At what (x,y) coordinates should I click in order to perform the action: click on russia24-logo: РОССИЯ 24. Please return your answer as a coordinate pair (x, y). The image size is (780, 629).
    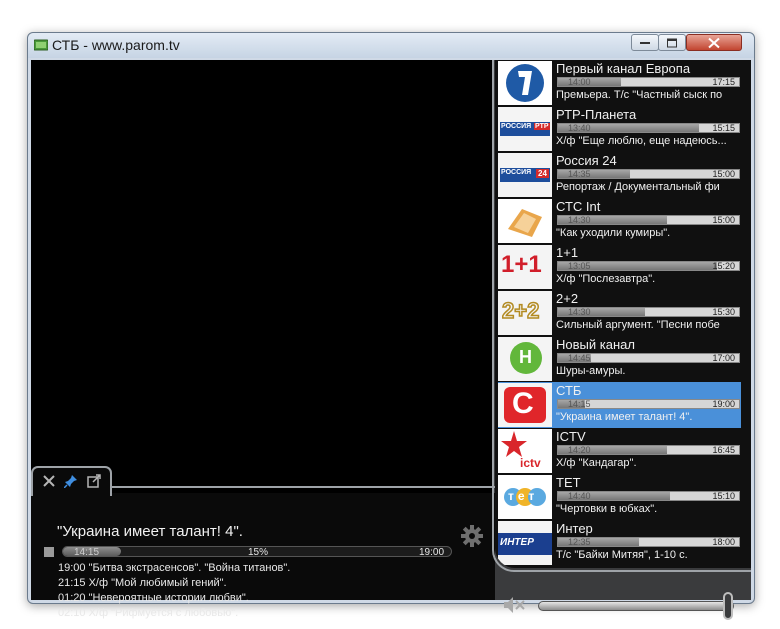
    Looking at the image, I should click on (525, 175).